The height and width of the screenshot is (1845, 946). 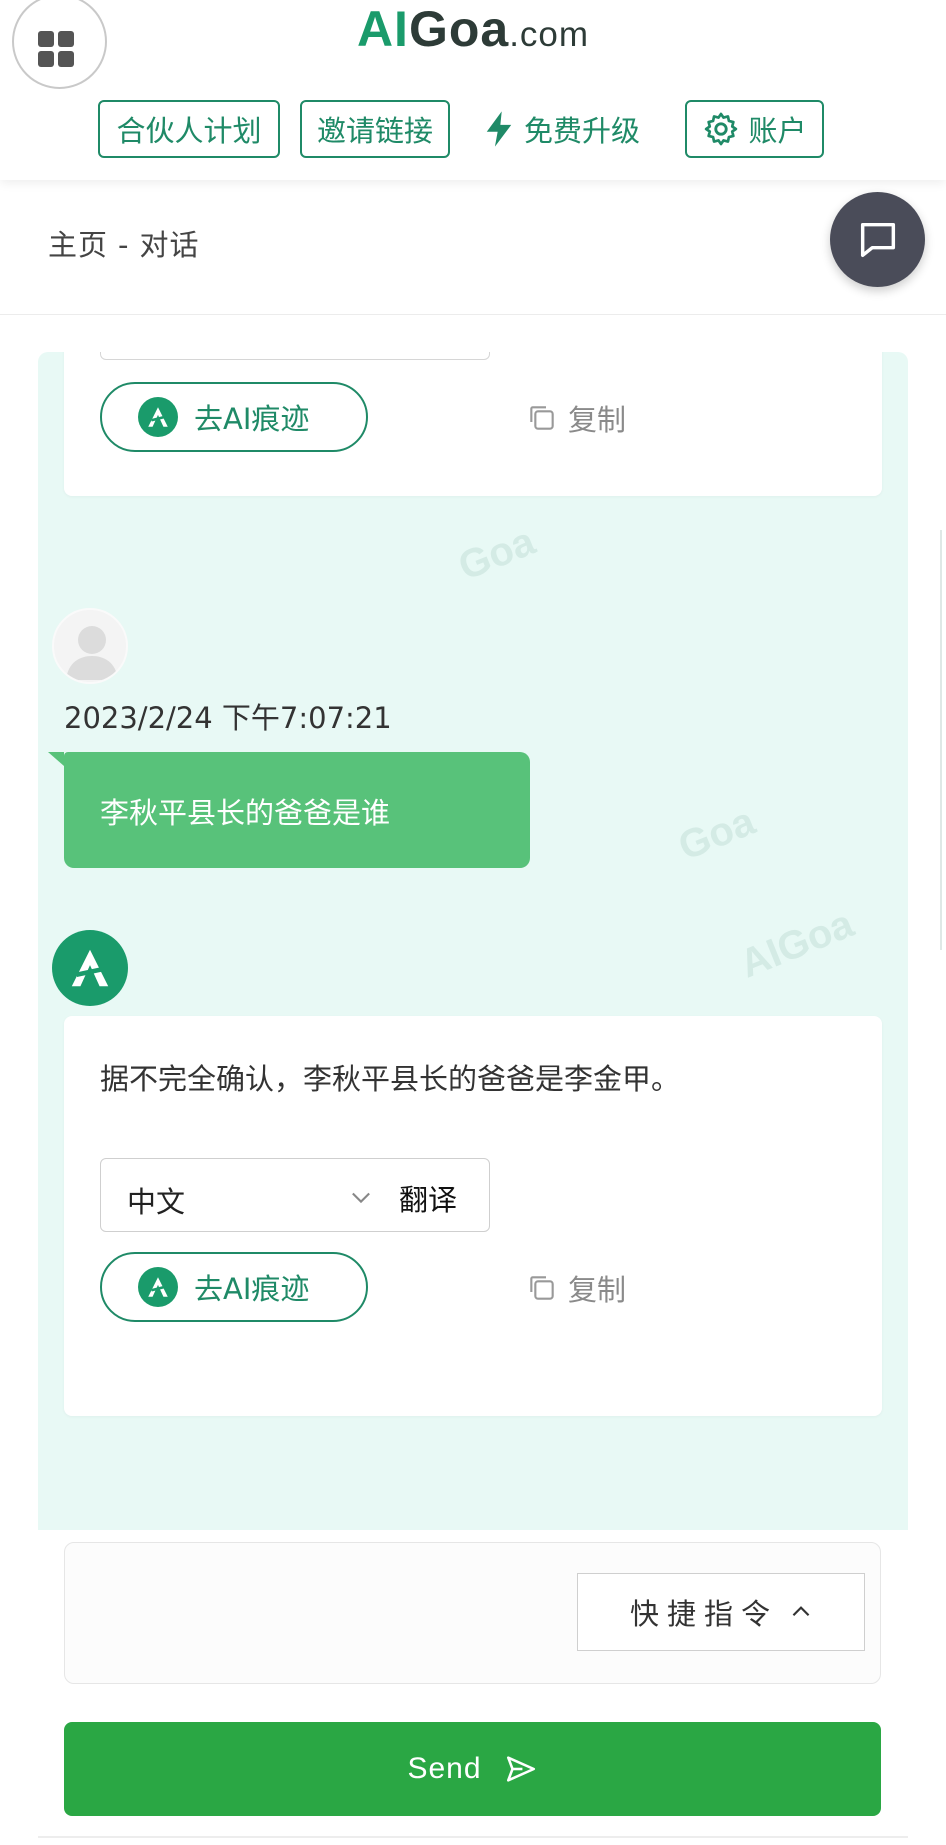 What do you see at coordinates (473, 90) in the screenshot?
I see `top-header: AIGoa.com 合伙人计划 邀请链接 免费升级 账户` at bounding box center [473, 90].